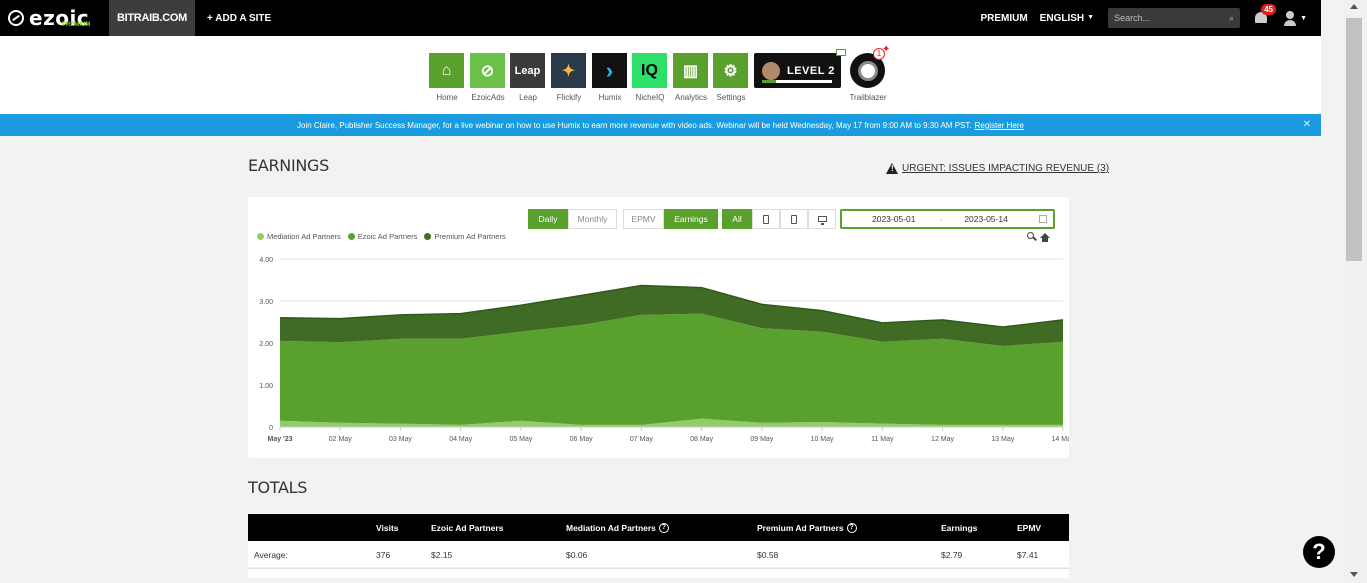 This screenshot has width=1367, height=583. I want to click on metric-toggle: EPMV Earnings, so click(670, 219).